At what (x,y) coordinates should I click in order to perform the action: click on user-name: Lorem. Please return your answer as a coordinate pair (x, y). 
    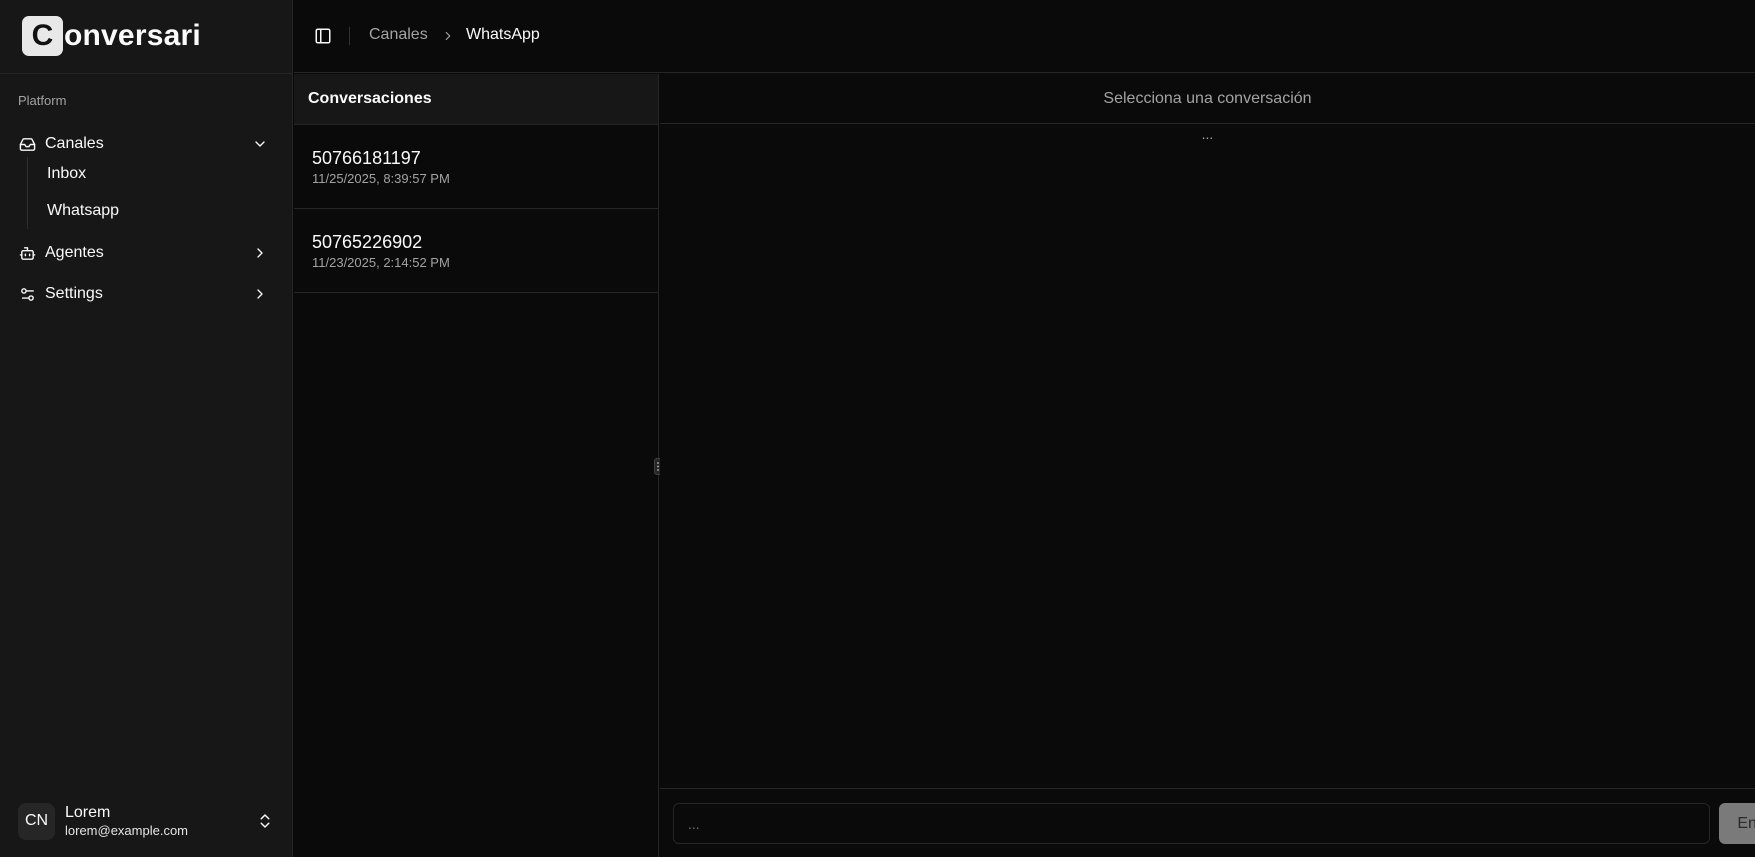
    Looking at the image, I should click on (88, 812).